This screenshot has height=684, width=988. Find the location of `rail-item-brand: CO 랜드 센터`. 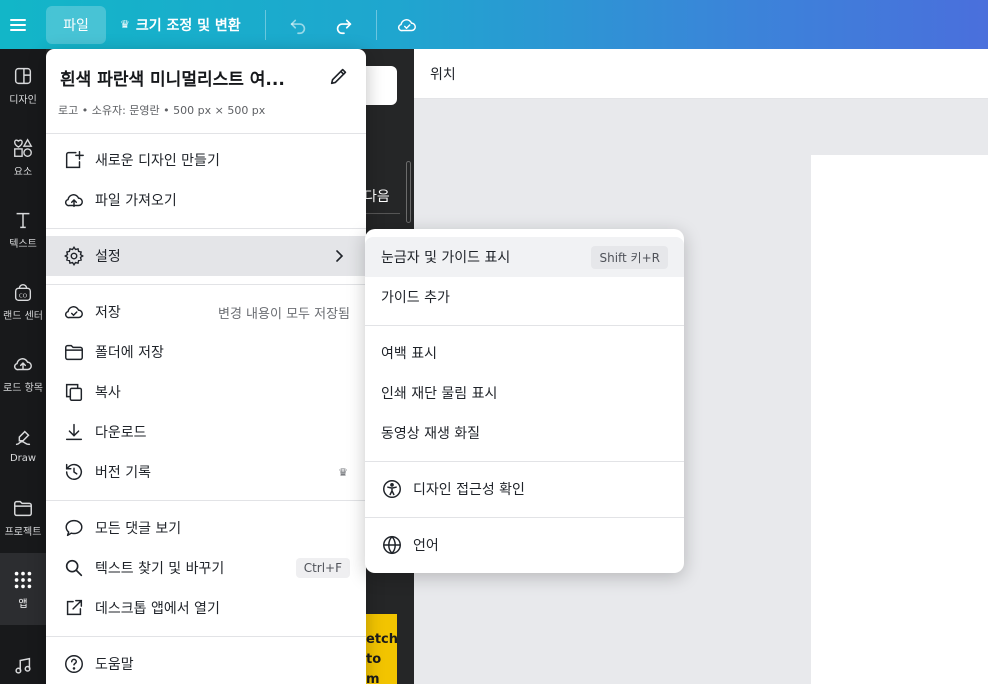

rail-item-brand: CO 랜드 센터 is located at coordinates (23, 301).